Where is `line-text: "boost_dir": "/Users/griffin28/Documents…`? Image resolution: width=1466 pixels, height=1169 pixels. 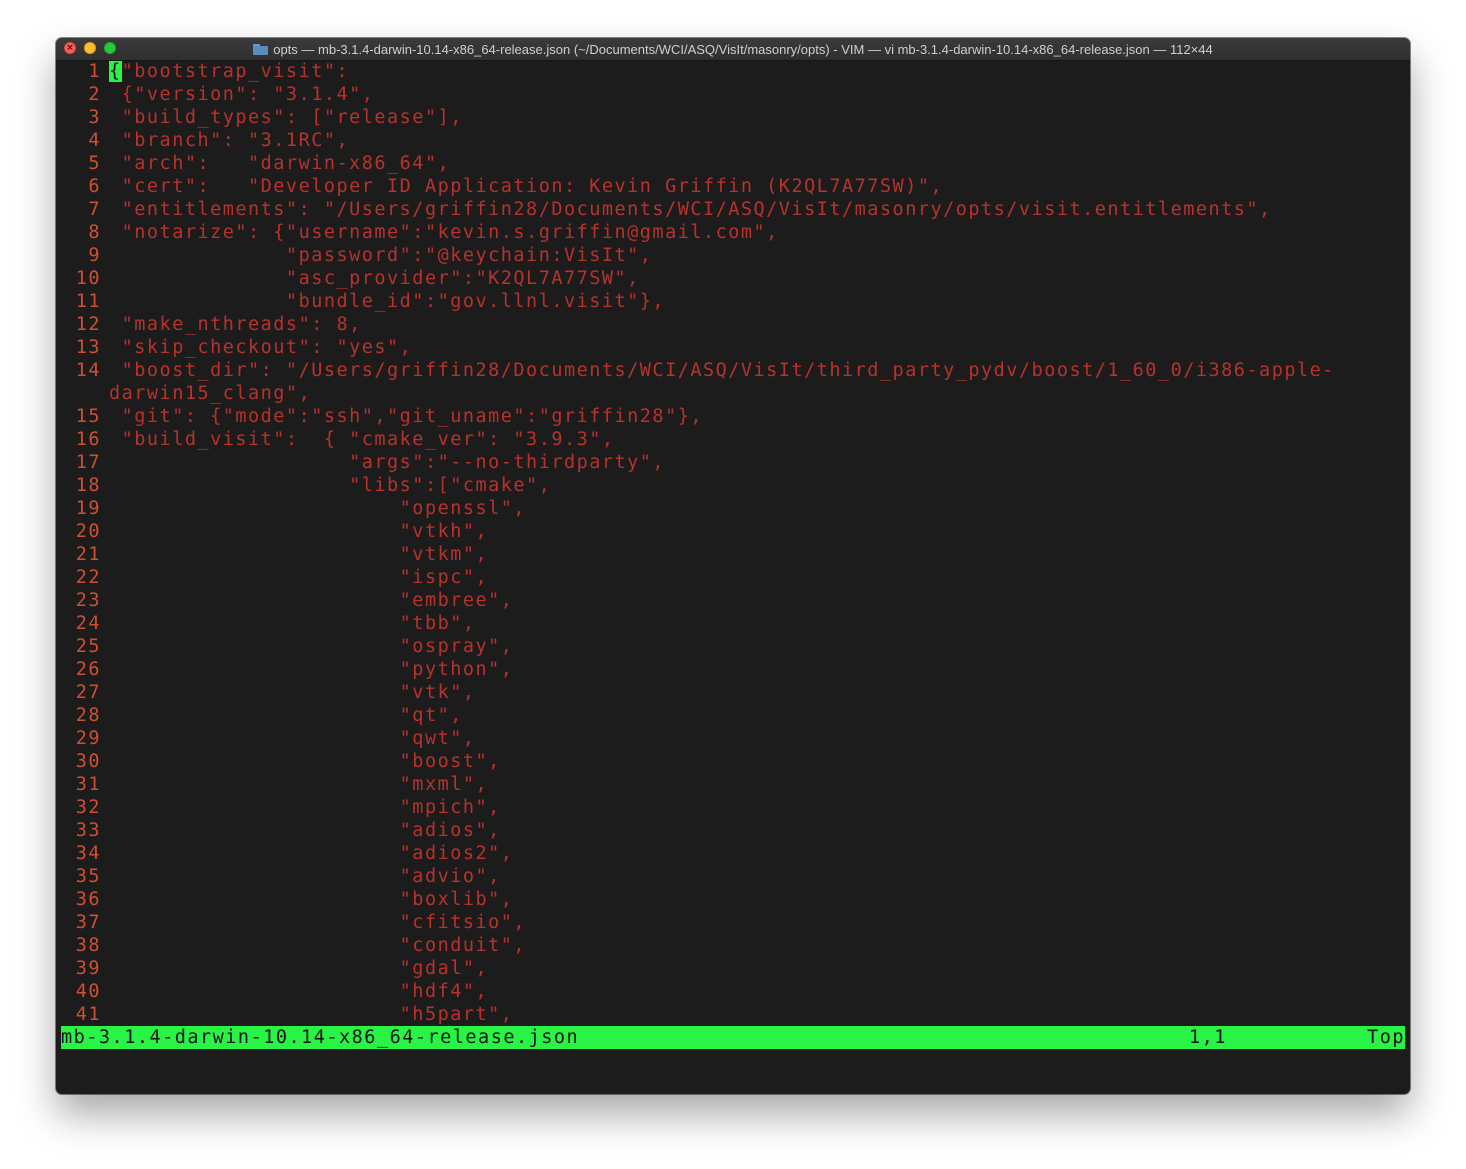
line-text: "boost_dir": "/Users/griffin28/Documents… is located at coordinates (722, 370).